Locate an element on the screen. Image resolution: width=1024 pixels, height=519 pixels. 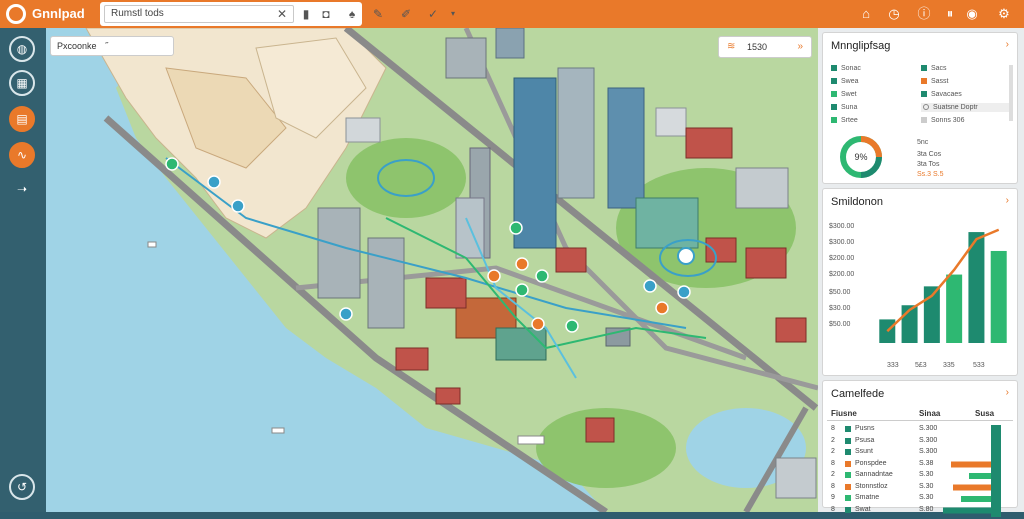
bar-chart is located at coordinates (943, 285).